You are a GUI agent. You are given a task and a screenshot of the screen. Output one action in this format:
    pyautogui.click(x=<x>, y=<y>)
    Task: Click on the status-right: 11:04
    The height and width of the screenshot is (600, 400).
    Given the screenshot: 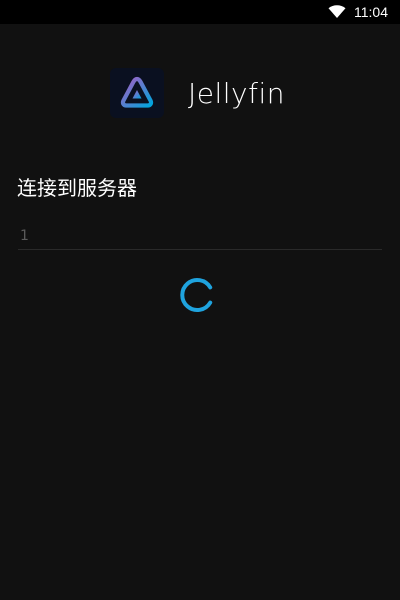 What is the action you would take?
    pyautogui.click(x=358, y=12)
    